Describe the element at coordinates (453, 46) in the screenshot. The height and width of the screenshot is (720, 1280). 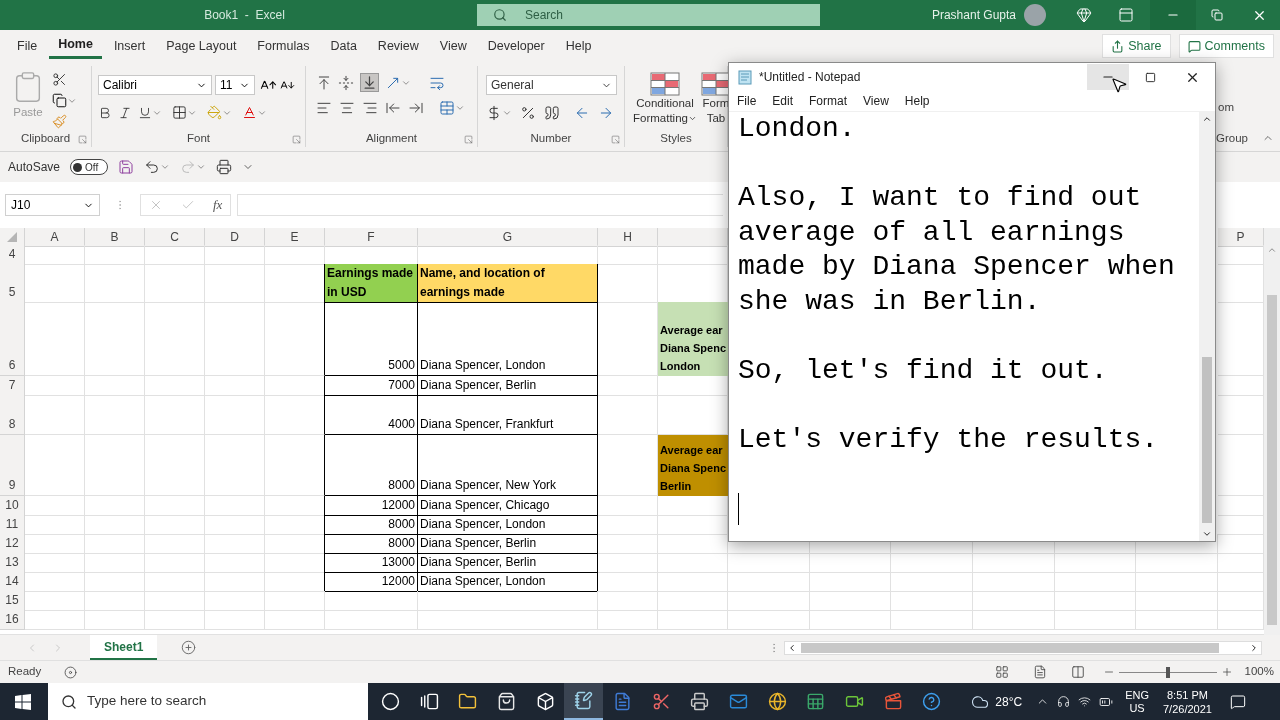
I see `ribbon-tab: View` at that location.